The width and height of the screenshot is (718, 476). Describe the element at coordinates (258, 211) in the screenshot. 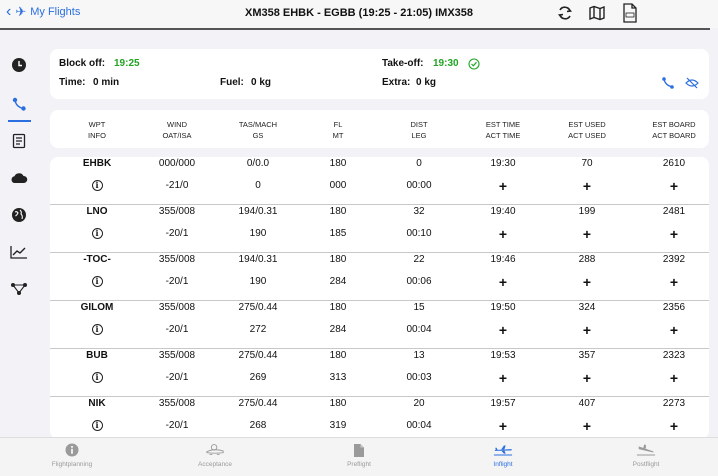

I see `cell-tas: 194/0.31` at that location.